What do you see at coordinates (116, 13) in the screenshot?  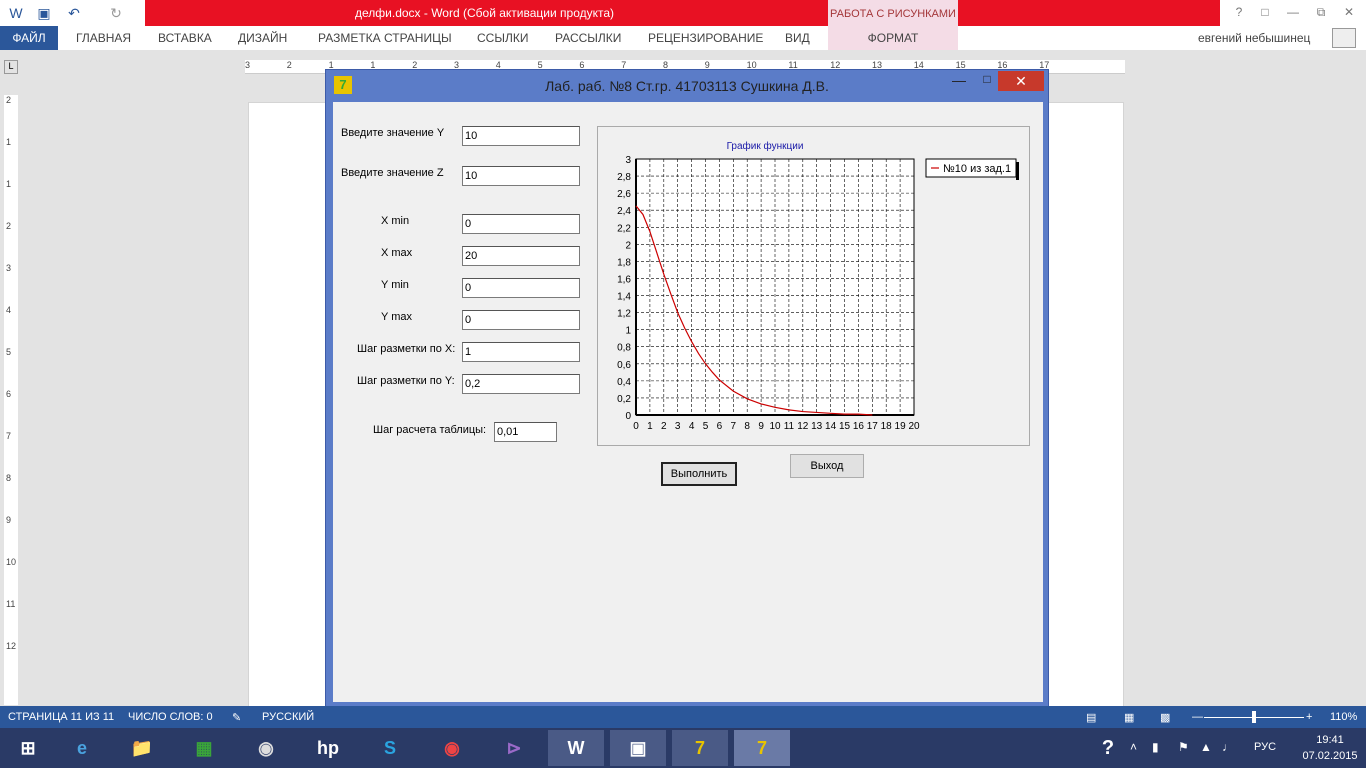 I see `redo-icon: ↻` at bounding box center [116, 13].